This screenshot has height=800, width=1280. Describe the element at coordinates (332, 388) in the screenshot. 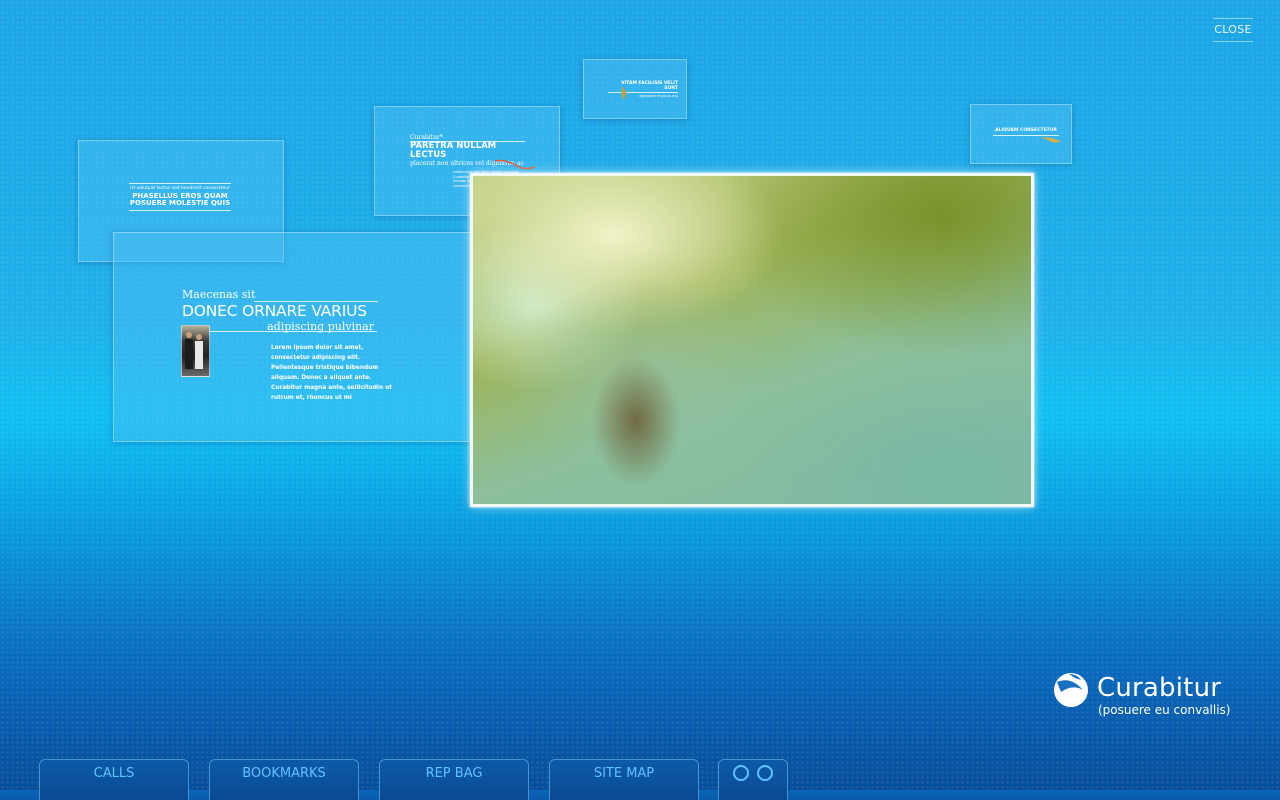

I see `body-line: Curabitur magna ante, sollicitudin ut` at that location.